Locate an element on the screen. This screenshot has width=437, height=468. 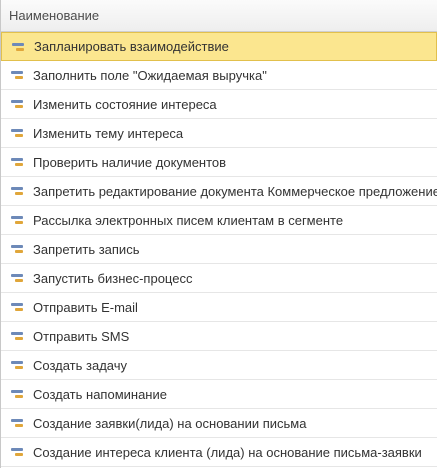
list-item-label: Запретить запись is located at coordinates (86, 249).